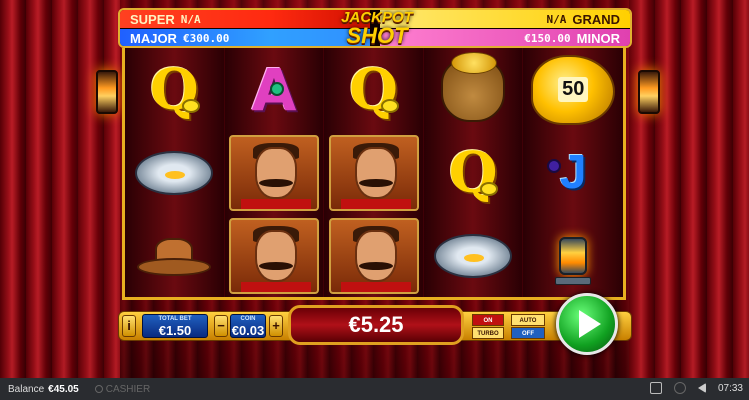 This screenshot has width=749, height=400. I want to click on symbol-gold-sack, so click(473, 89).